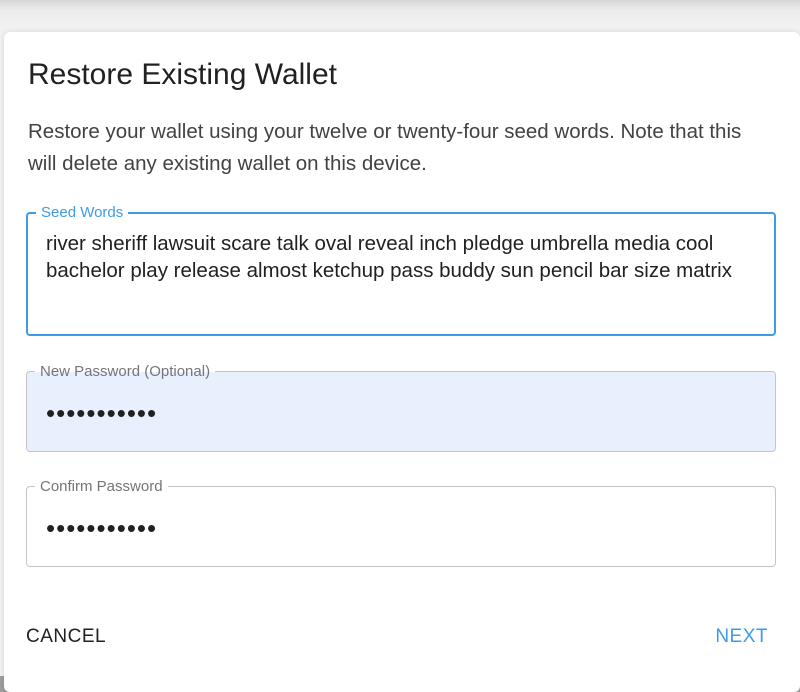 The height and width of the screenshot is (692, 800). I want to click on confirm-password-label: Confirm Password, so click(101, 486).